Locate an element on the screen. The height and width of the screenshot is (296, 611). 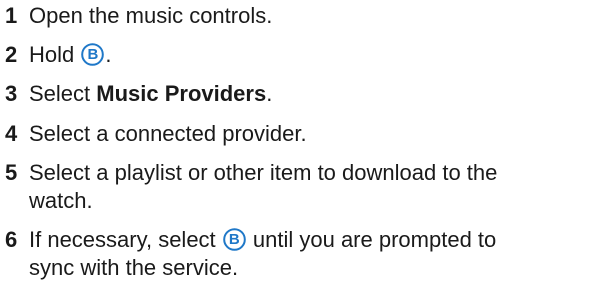
step-text-content: Select a connected provider. is located at coordinates (168, 133).